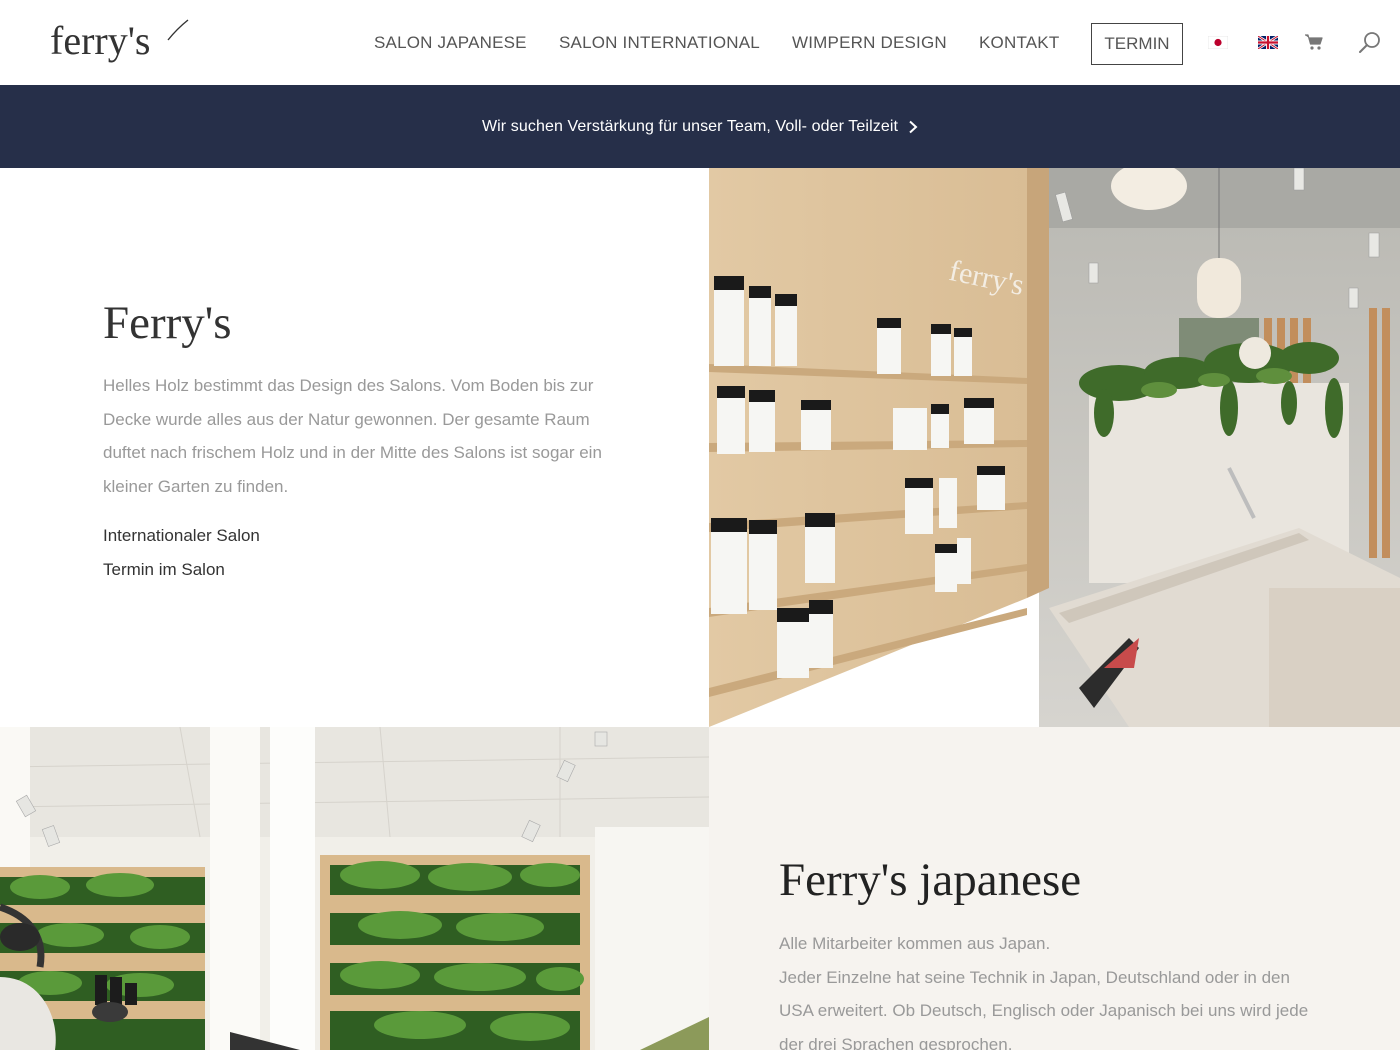  I want to click on uk-flag-icon, so click(1268, 42).